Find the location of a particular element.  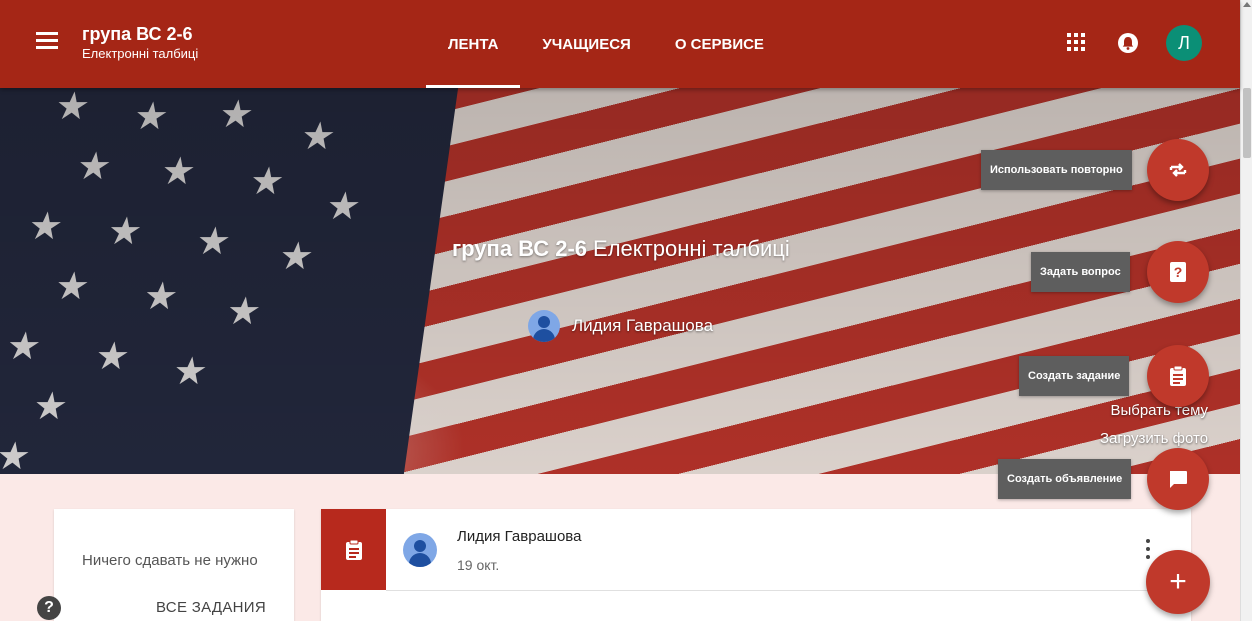

teacher-name: Лидия Гаврашова is located at coordinates (643, 325).